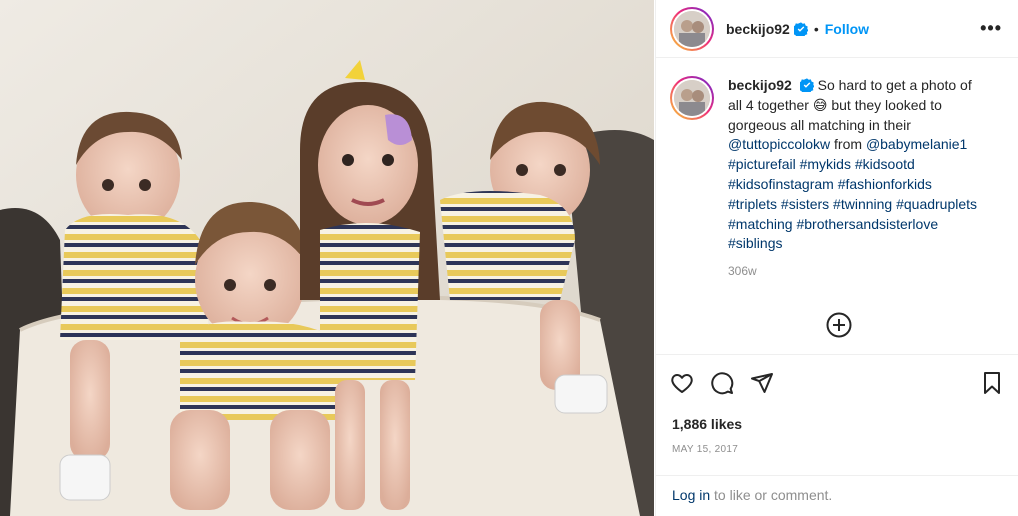 The image size is (1018, 516). What do you see at coordinates (992, 28) in the screenshot?
I see `more-options-icon: •••` at bounding box center [992, 28].